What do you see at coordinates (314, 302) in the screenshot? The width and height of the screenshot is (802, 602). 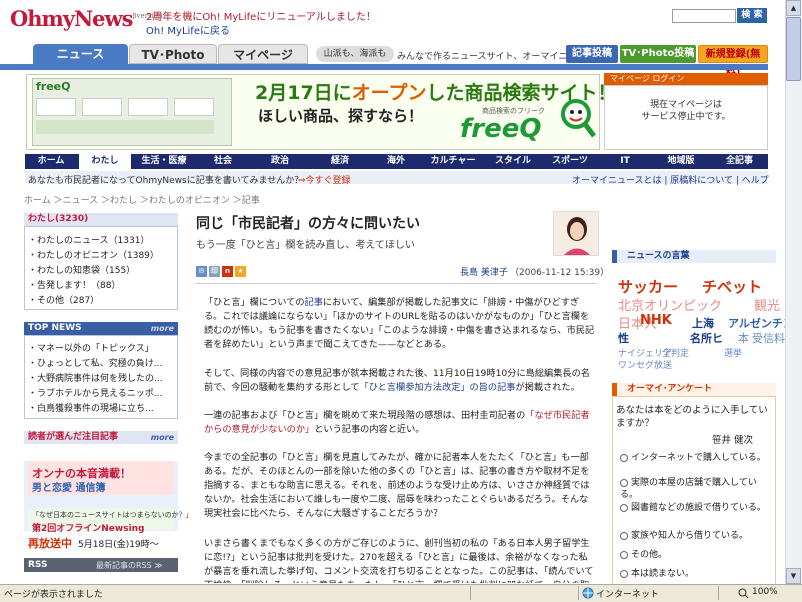 I see `article-link: 記事` at bounding box center [314, 302].